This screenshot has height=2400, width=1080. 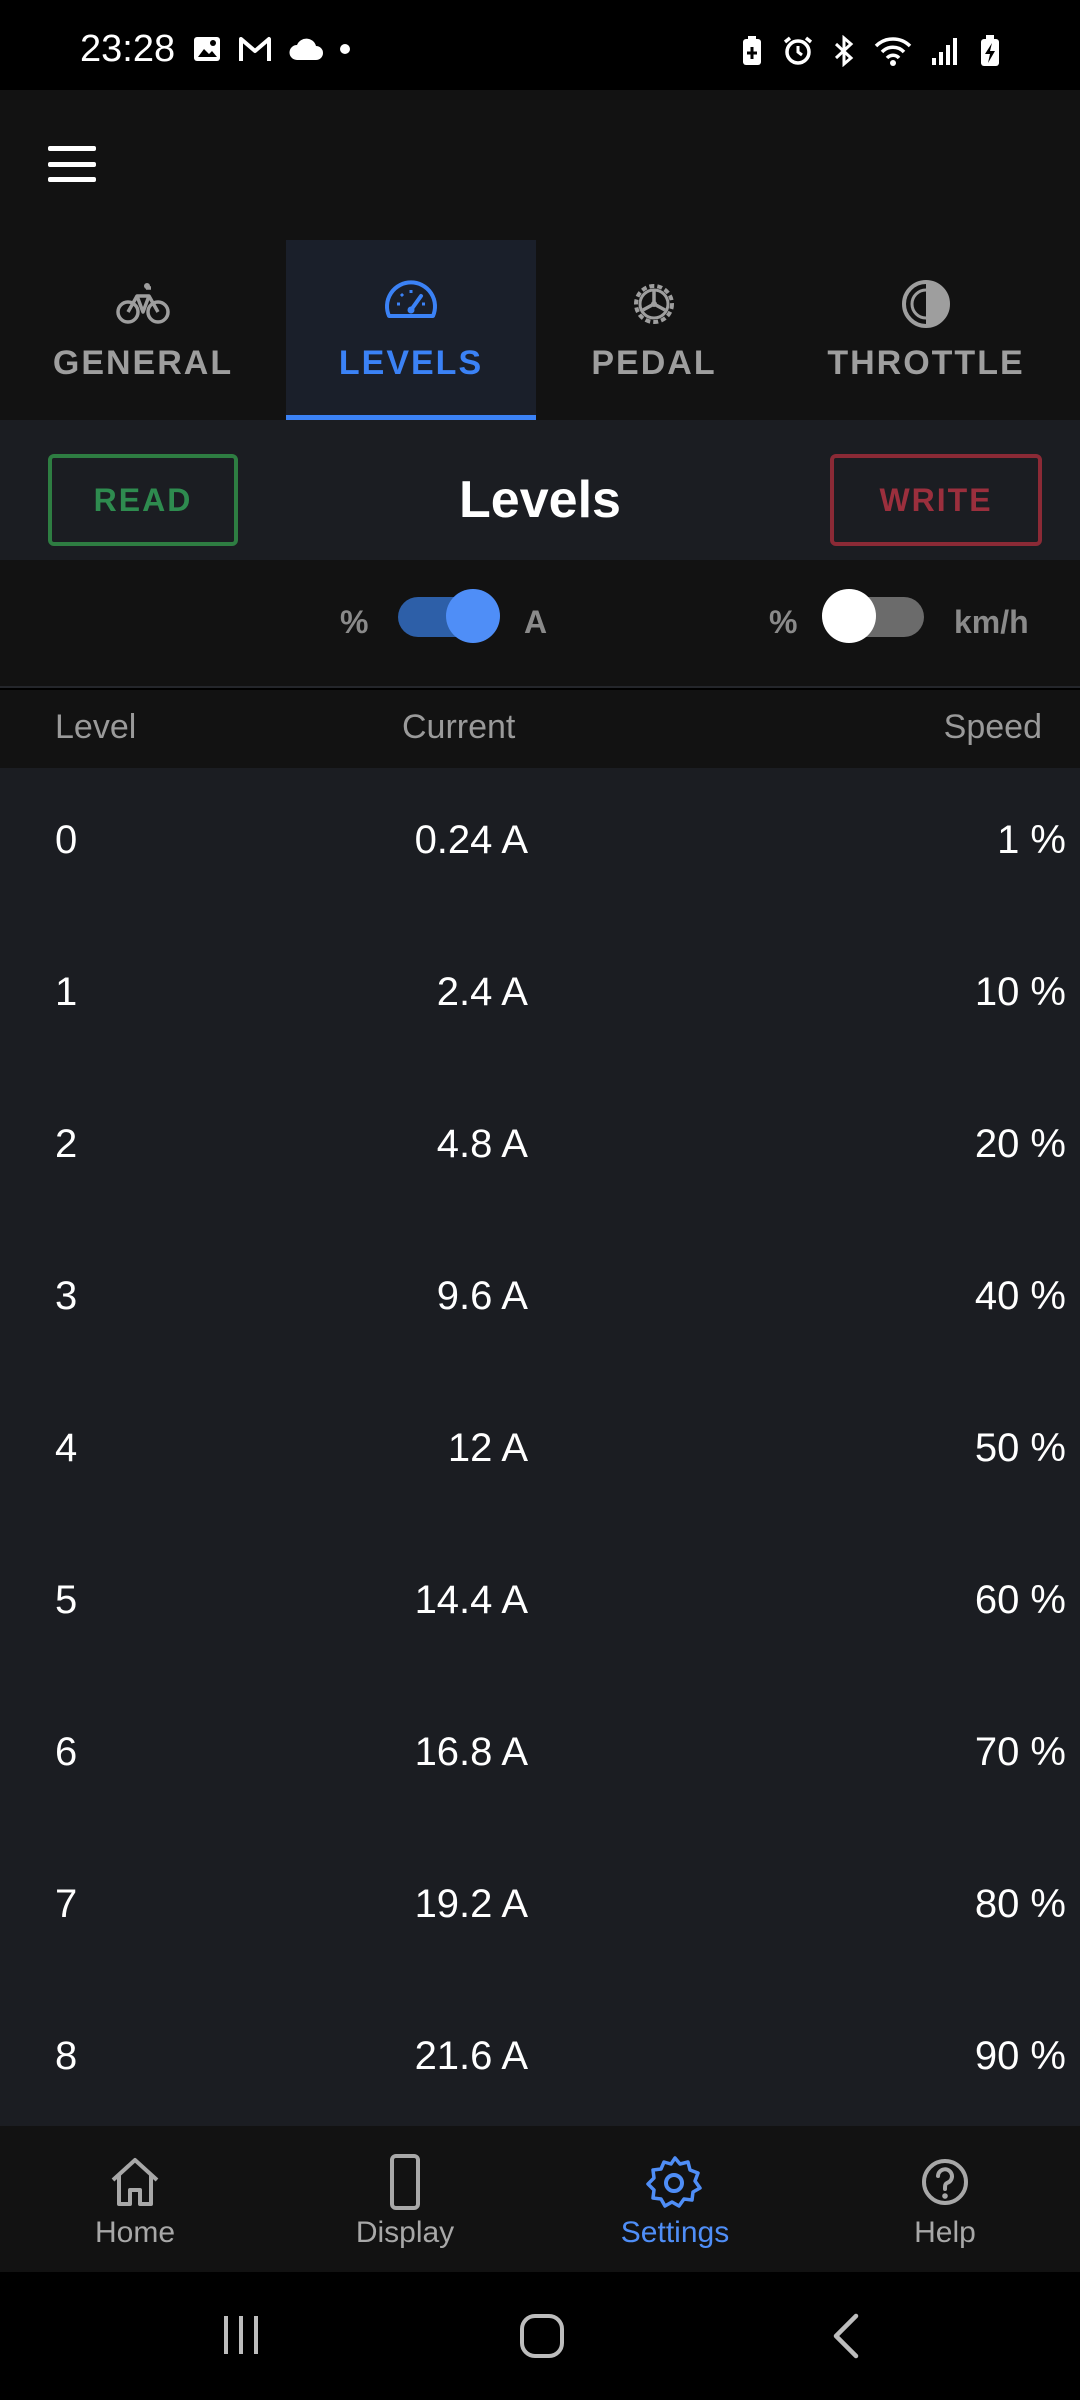 I want to click on battery-charging-icon, so click(x=990, y=50).